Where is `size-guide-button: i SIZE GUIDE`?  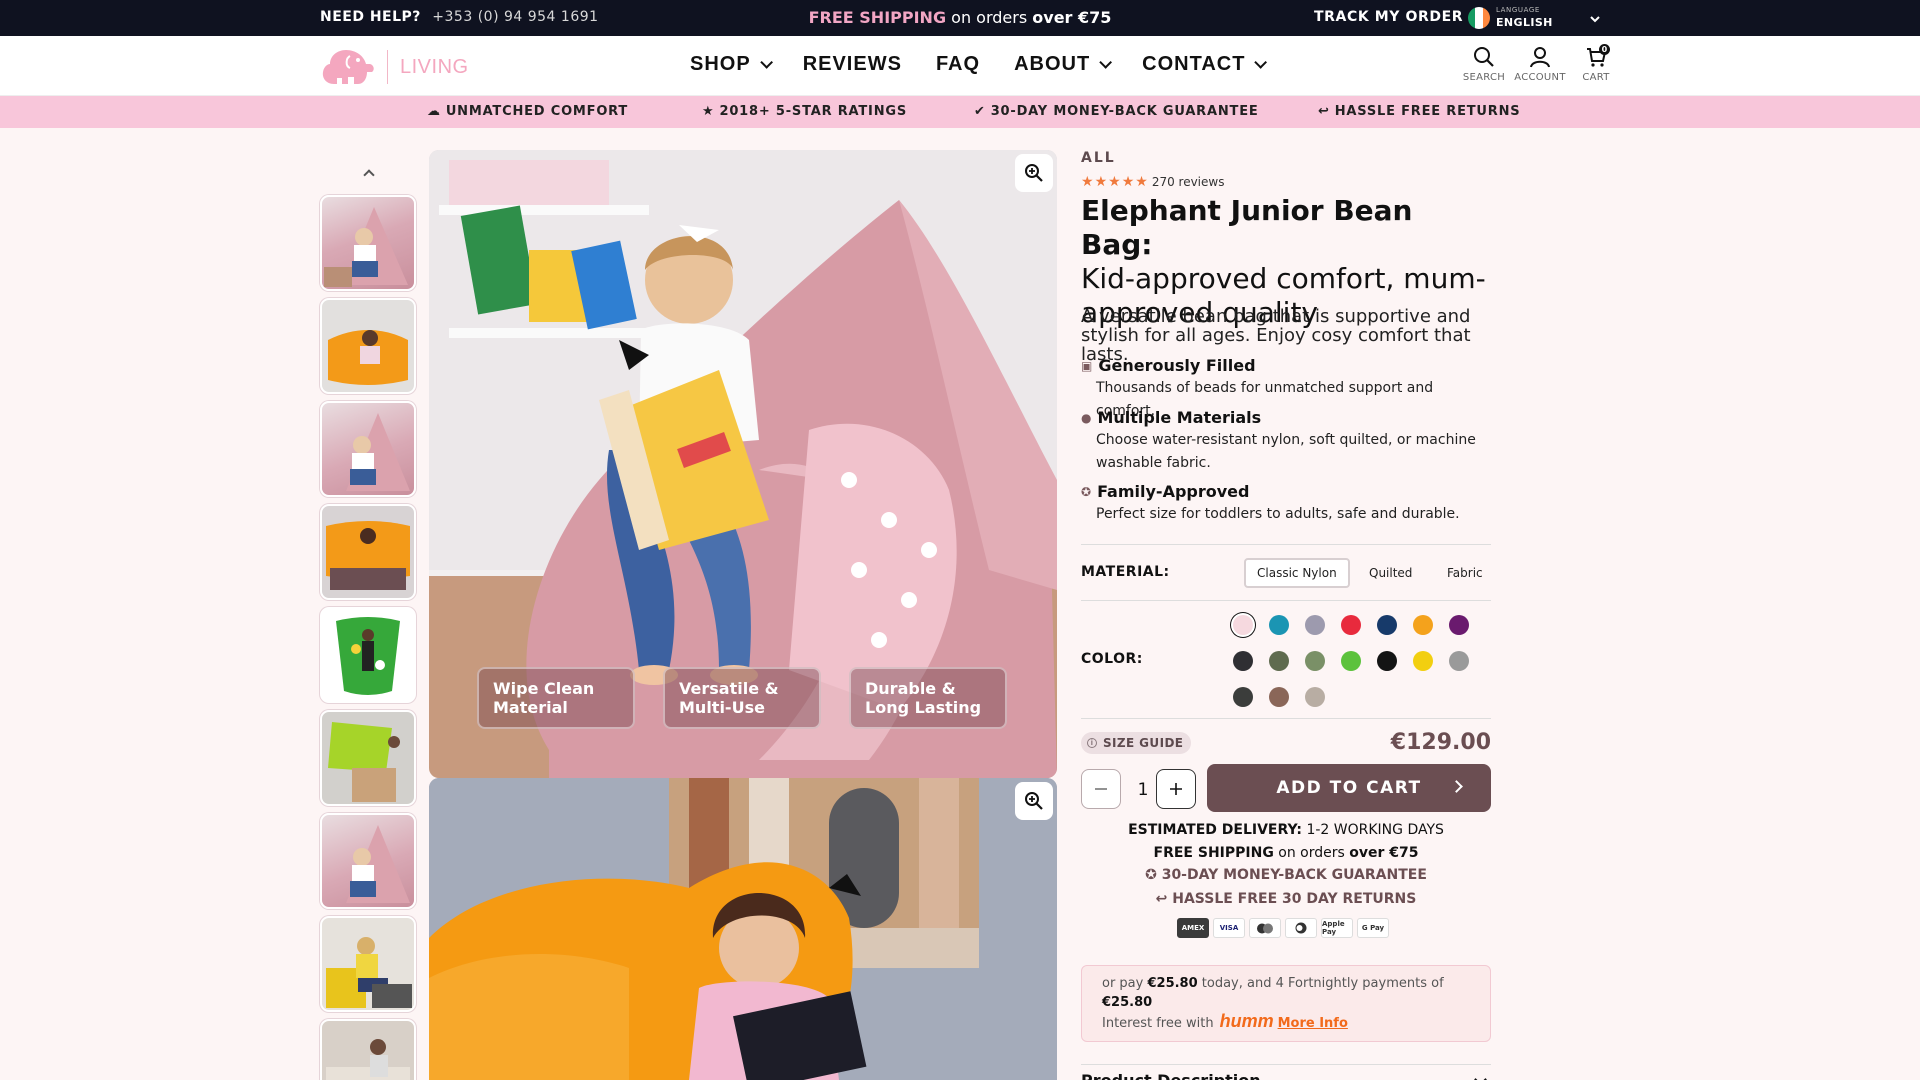
size-guide-button: i SIZE GUIDE is located at coordinates (1136, 743).